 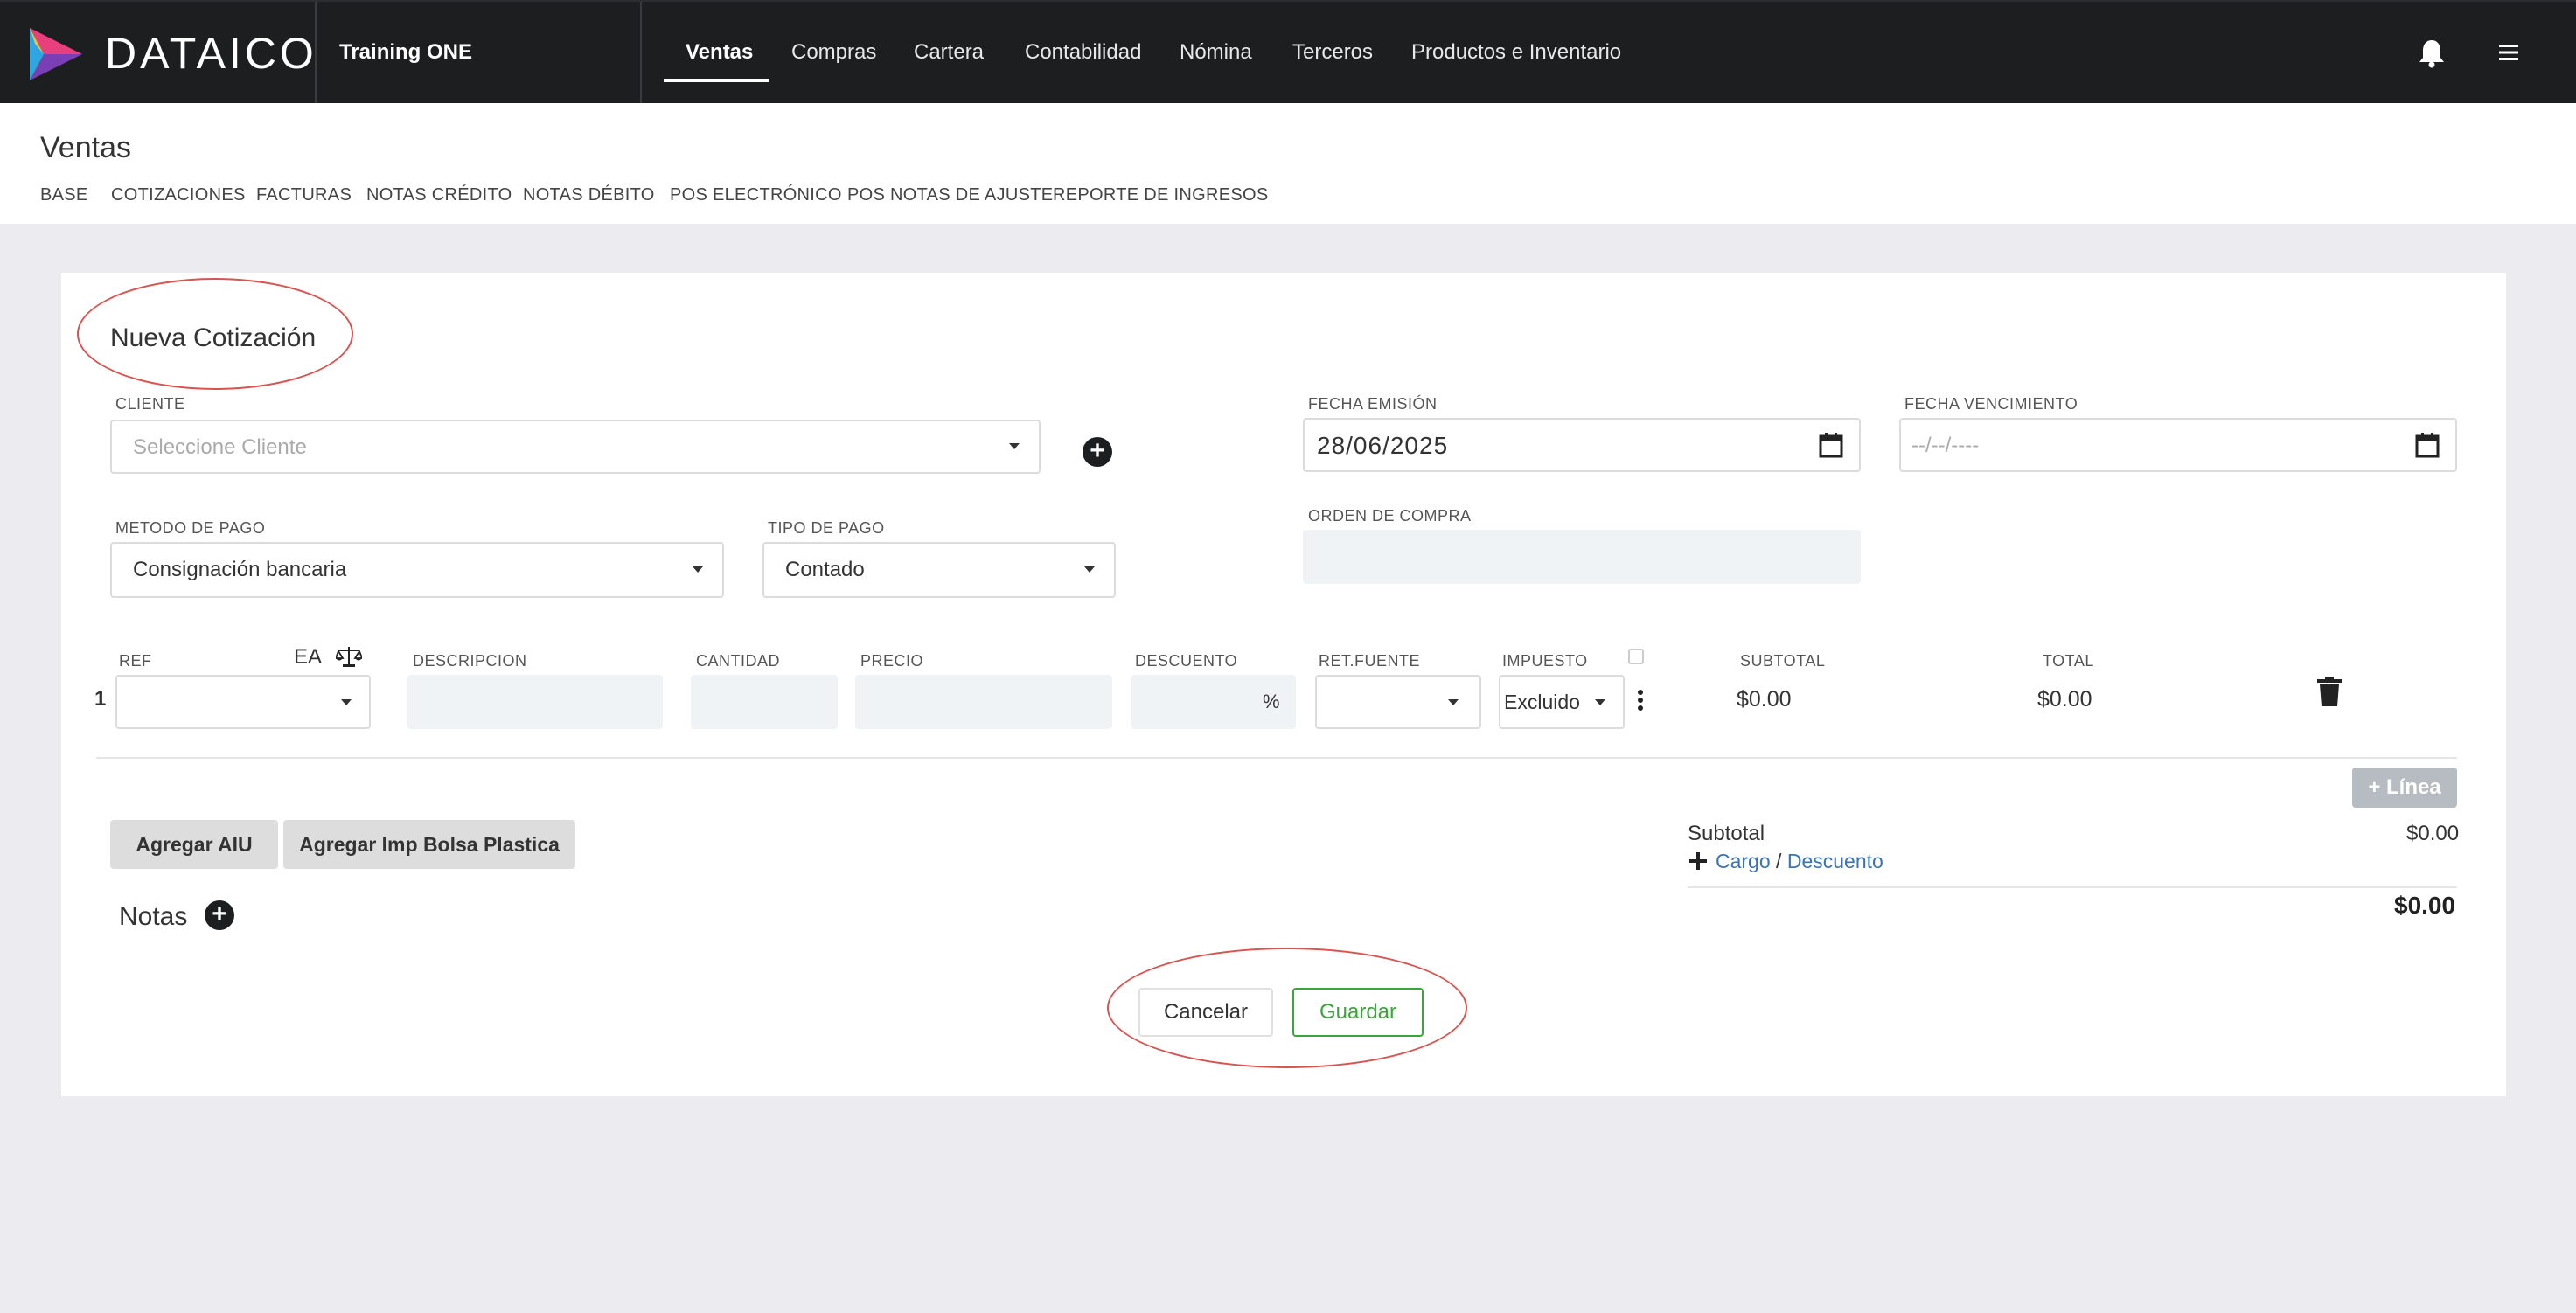 I want to click on fecha-vencimiento-label: FECHA VENCIMIENTO, so click(x=1991, y=404).